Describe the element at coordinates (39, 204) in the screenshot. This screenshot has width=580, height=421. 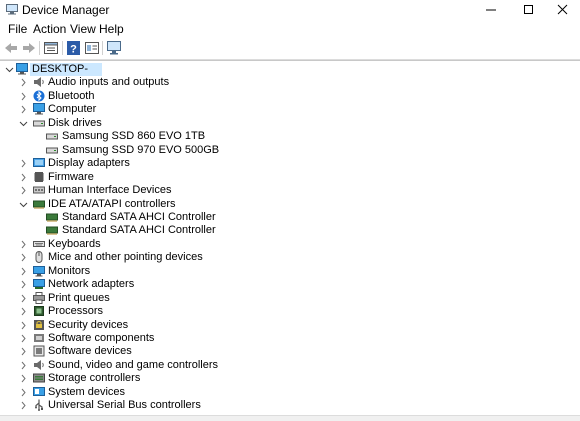
I see `ide-controller-icon` at that location.